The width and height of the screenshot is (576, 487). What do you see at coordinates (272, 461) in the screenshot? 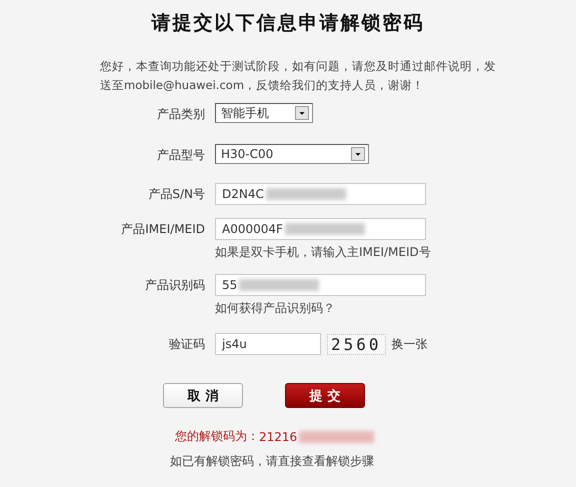
I see `footer-text: 如已有解锁密码，请直接查看解锁步骤` at bounding box center [272, 461].